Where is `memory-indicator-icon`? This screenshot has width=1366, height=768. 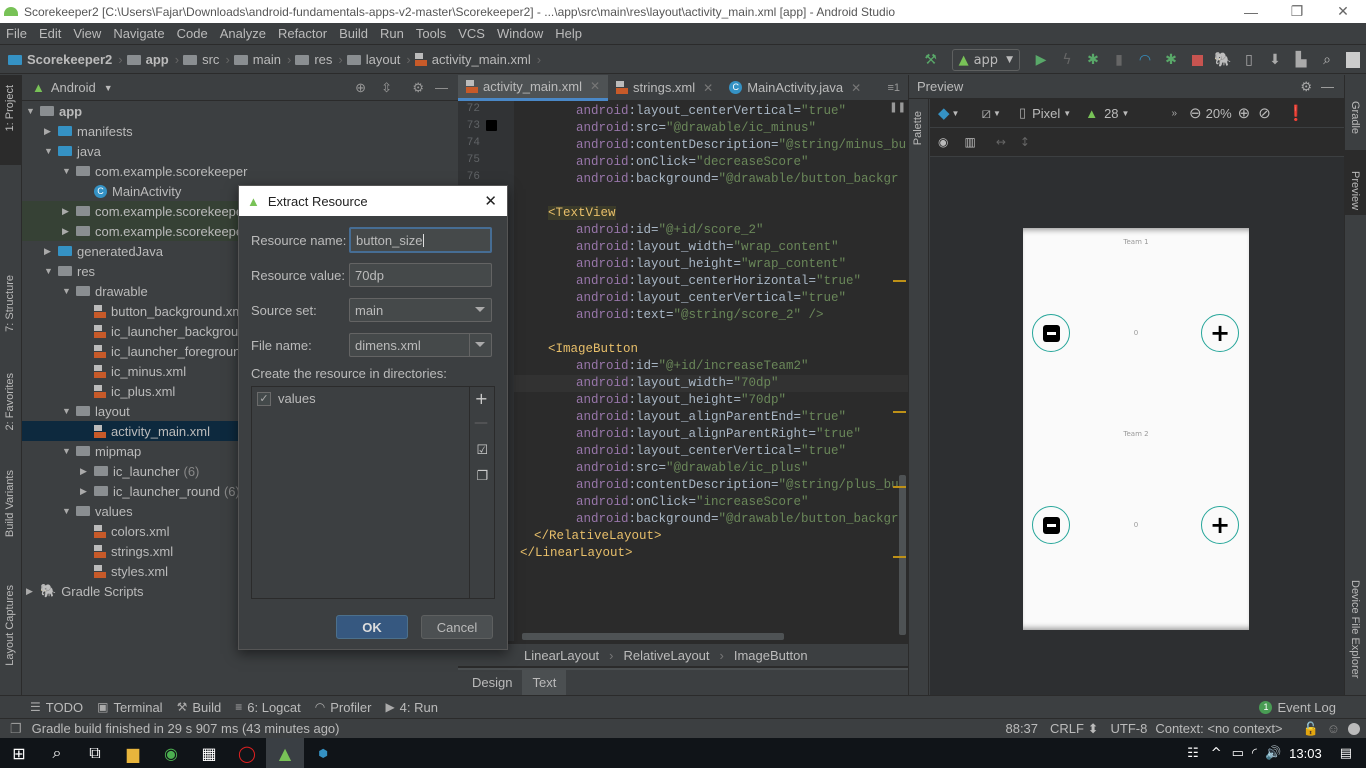
memory-indicator-icon is located at coordinates (1354, 728).